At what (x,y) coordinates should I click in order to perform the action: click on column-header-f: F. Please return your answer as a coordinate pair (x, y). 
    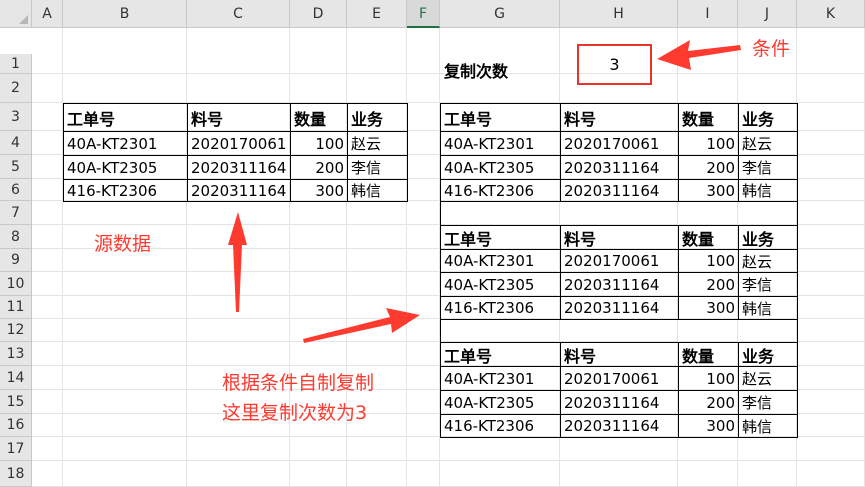
    Looking at the image, I should click on (423, 14).